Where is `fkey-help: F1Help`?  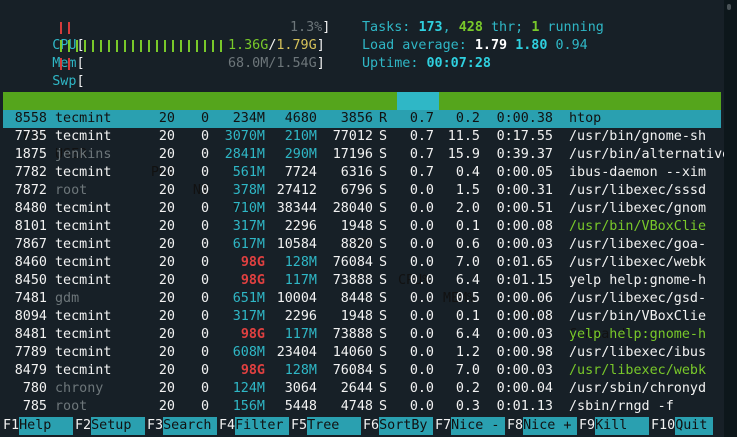 fkey-help: F1Help is located at coordinates (38, 426).